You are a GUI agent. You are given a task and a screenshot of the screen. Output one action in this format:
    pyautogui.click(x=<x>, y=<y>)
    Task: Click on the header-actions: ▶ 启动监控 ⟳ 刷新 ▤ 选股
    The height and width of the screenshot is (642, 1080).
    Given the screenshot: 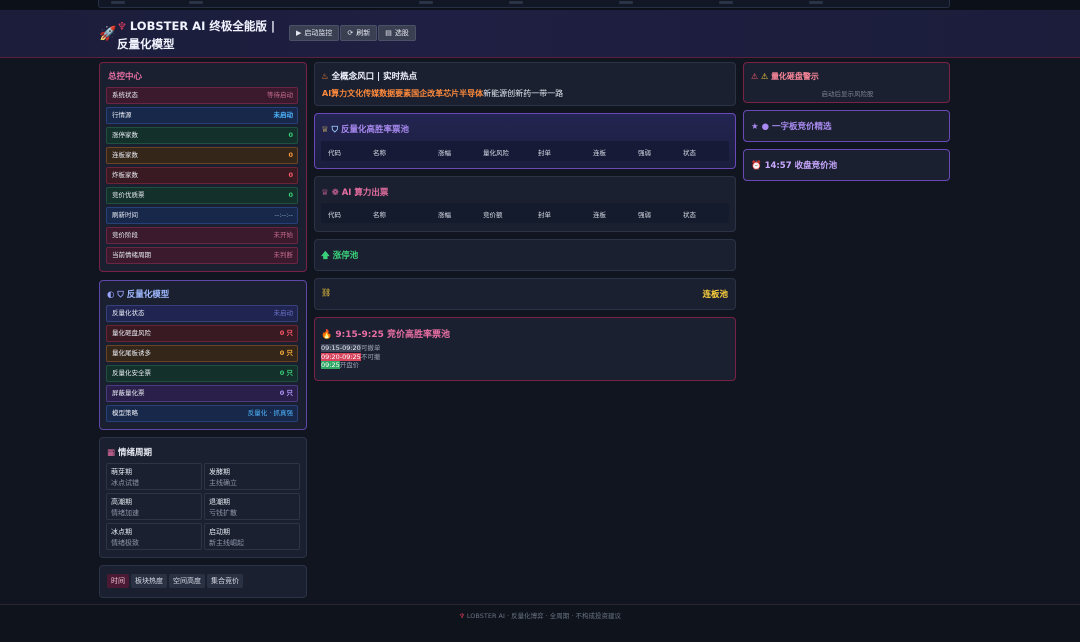 What is the action you would take?
    pyautogui.click(x=352, y=33)
    